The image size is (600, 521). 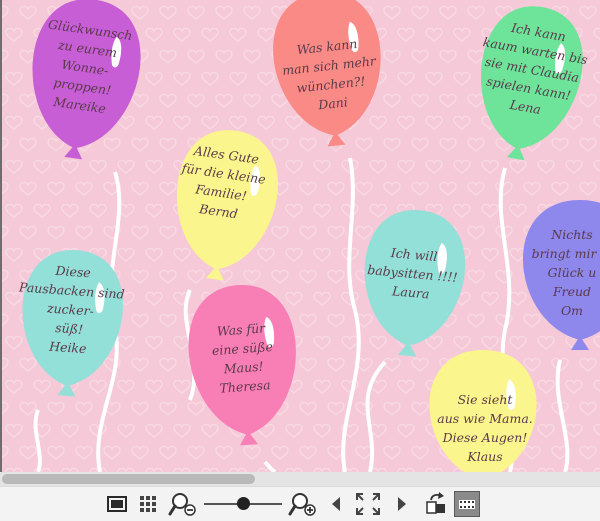 I want to click on grid-view-icon, so click(x=149, y=504).